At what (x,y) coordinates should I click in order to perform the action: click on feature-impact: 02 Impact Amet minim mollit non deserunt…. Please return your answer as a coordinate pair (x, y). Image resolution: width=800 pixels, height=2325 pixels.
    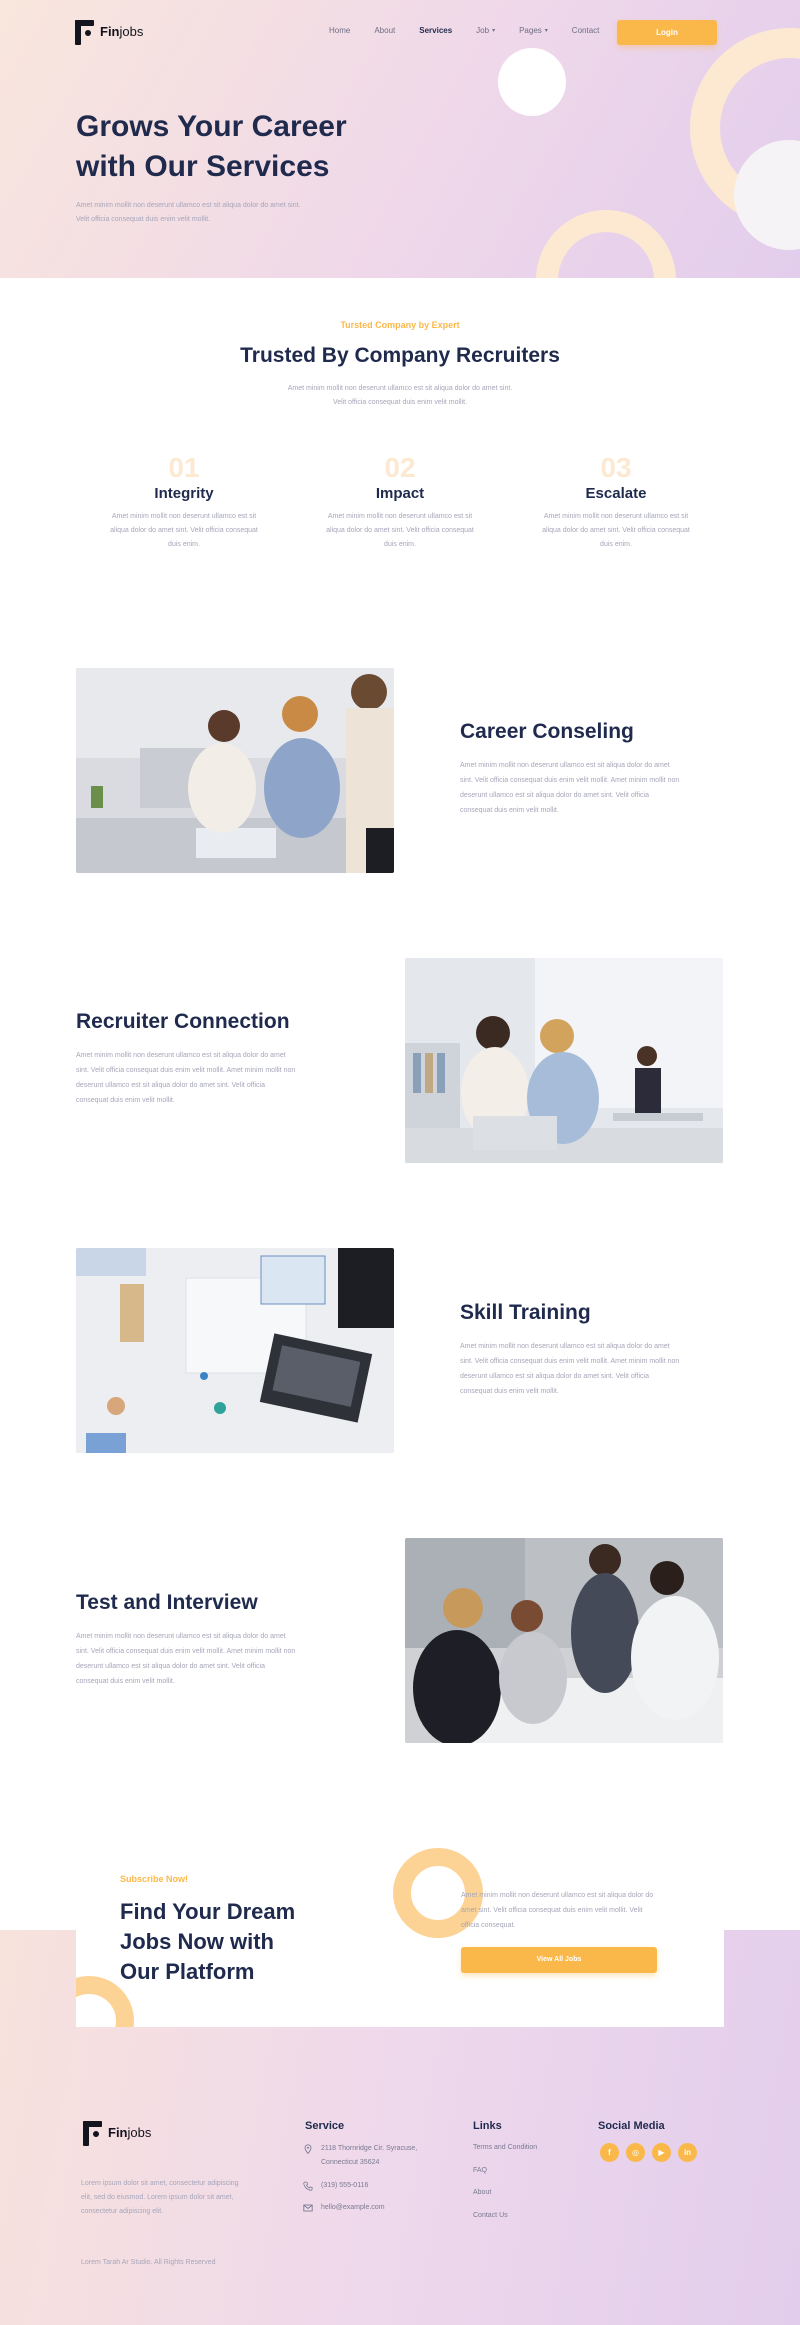
    Looking at the image, I should click on (400, 502).